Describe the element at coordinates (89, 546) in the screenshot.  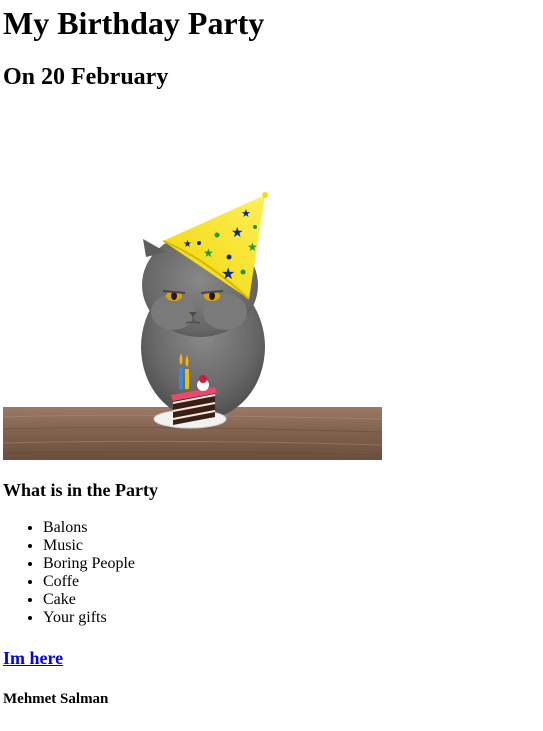
I see `list-item: Music` at that location.